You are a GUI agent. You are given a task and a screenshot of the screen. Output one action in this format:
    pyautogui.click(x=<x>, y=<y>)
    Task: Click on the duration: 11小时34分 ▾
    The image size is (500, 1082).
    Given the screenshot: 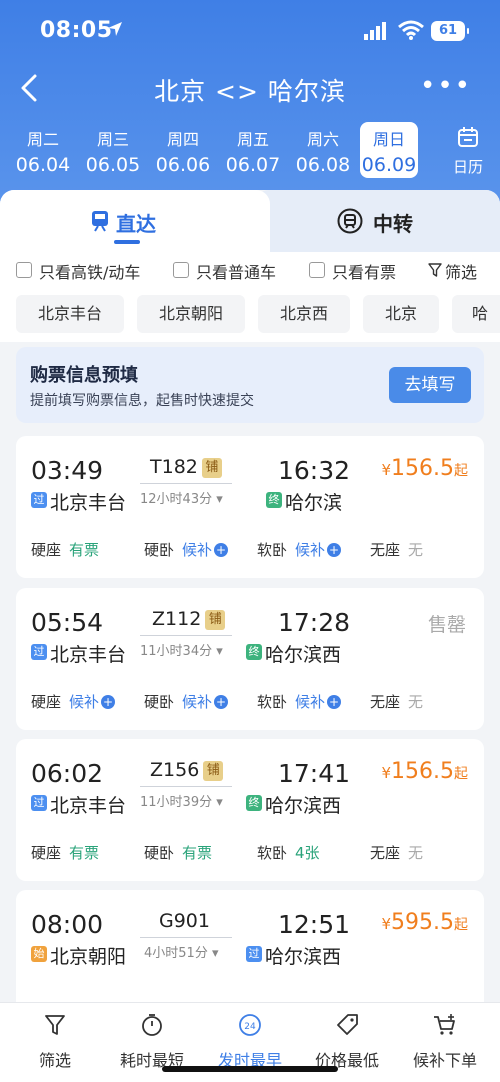 What is the action you would take?
    pyautogui.click(x=181, y=649)
    